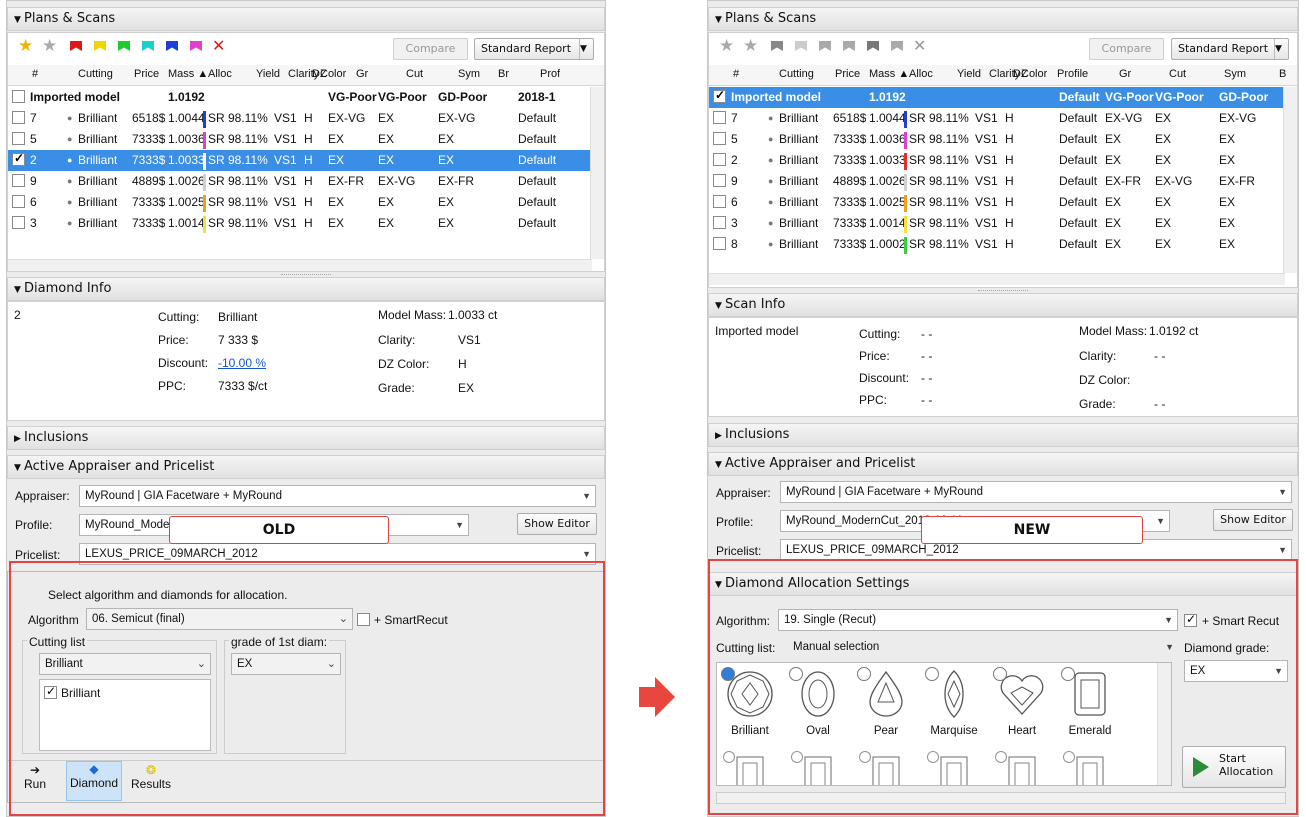 This screenshot has height=817, width=1306. Describe the element at coordinates (1282, 74) in the screenshot. I see `column-header: B` at that location.